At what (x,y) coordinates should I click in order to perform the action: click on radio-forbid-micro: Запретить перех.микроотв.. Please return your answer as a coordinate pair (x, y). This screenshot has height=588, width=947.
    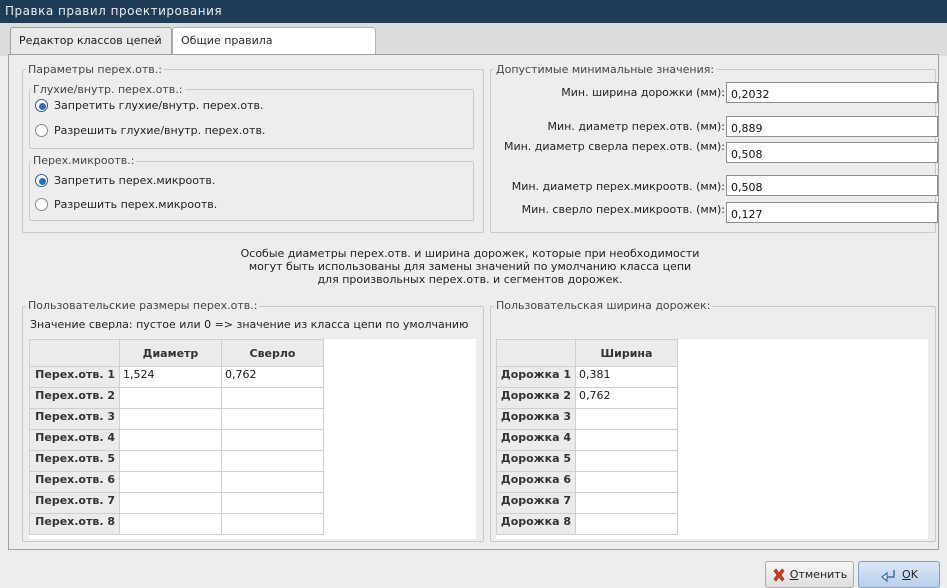
    Looking at the image, I should click on (125, 180).